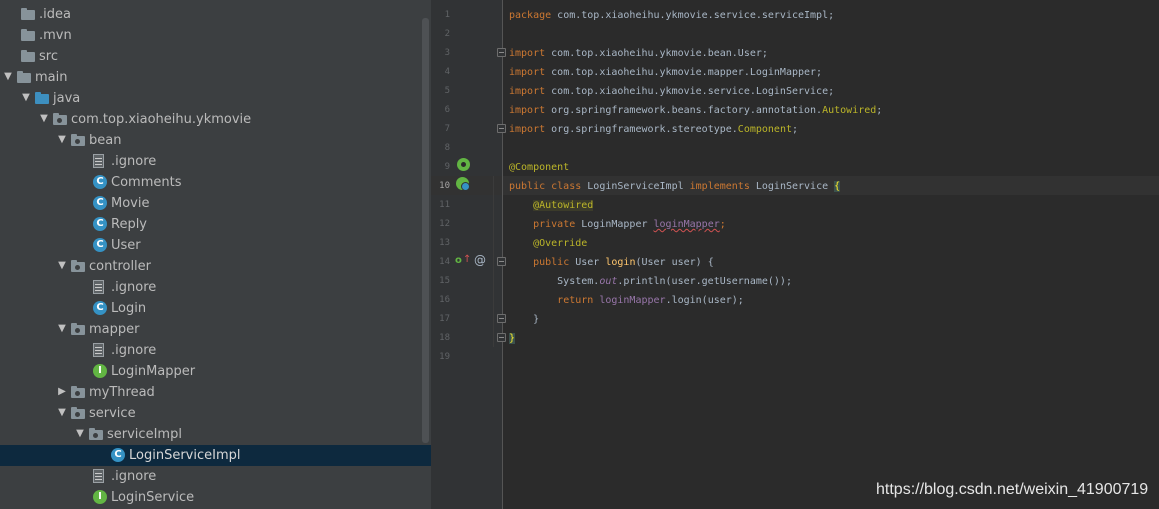 This screenshot has height=509, width=1159. I want to click on tree-item: C Reply, so click(215, 224).